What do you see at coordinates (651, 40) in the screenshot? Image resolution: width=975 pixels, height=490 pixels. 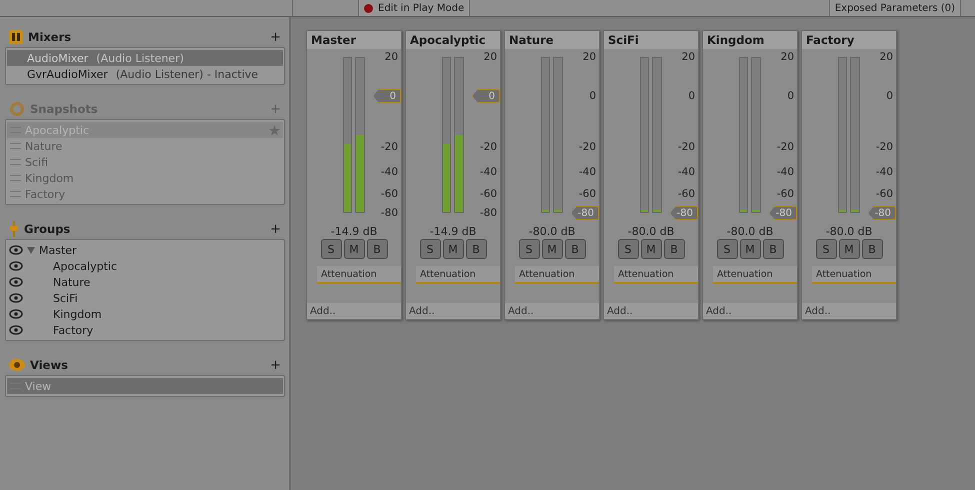 I see `strip-title: SciFi` at bounding box center [651, 40].